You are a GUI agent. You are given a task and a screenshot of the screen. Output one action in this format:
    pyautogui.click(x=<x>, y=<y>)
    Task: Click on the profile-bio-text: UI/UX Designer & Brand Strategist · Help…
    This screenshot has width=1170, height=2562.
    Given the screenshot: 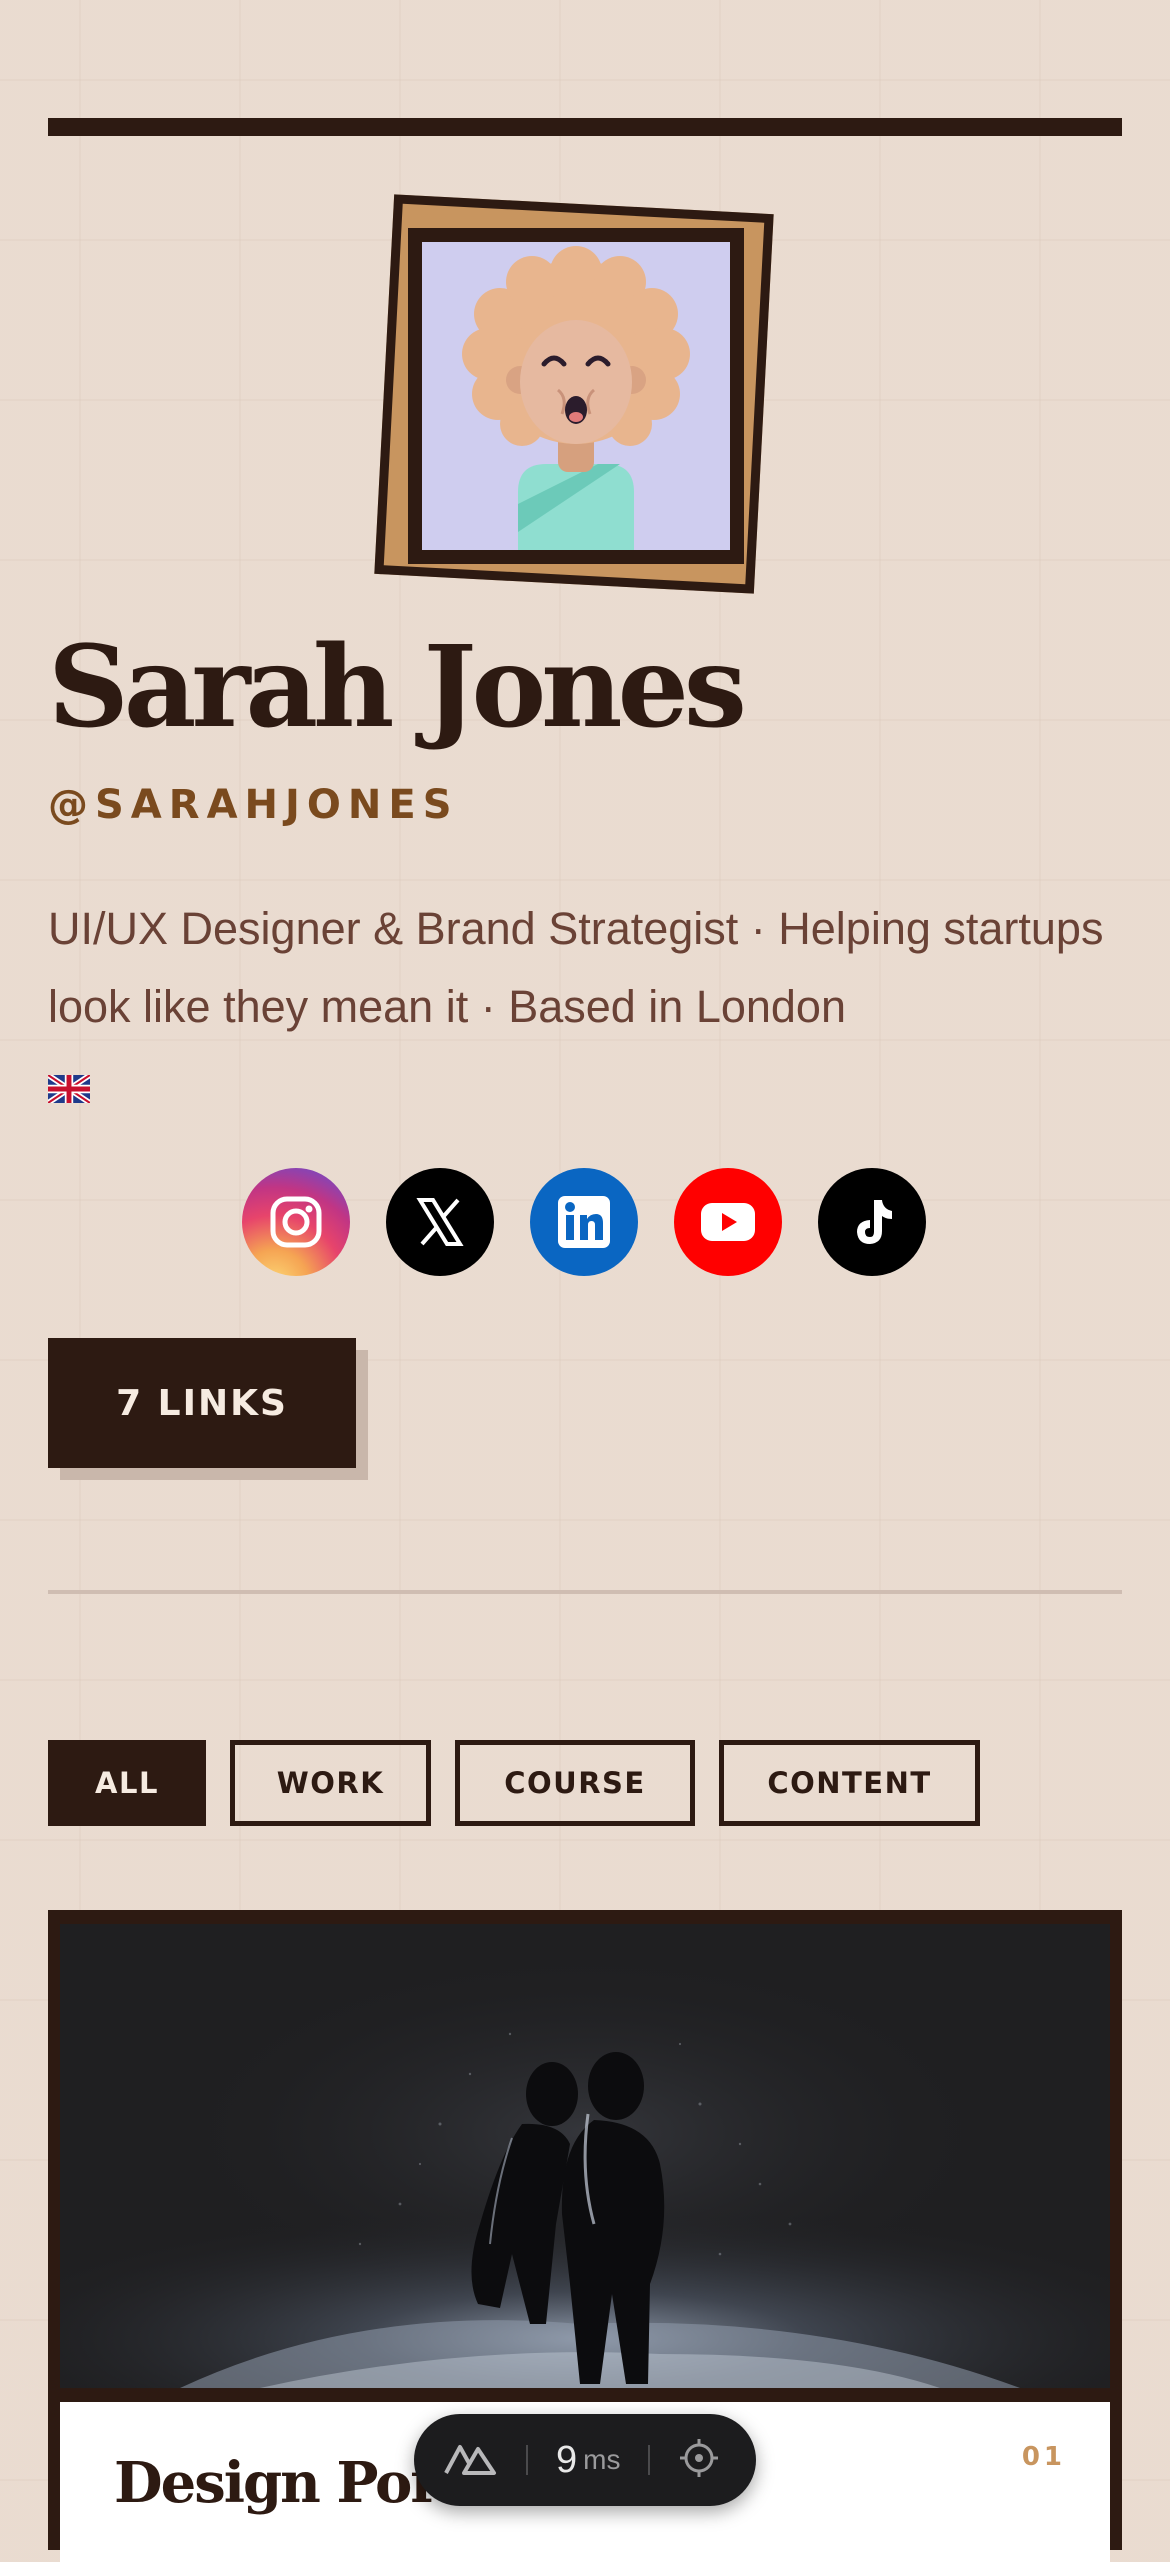 What is the action you would take?
    pyautogui.click(x=576, y=967)
    